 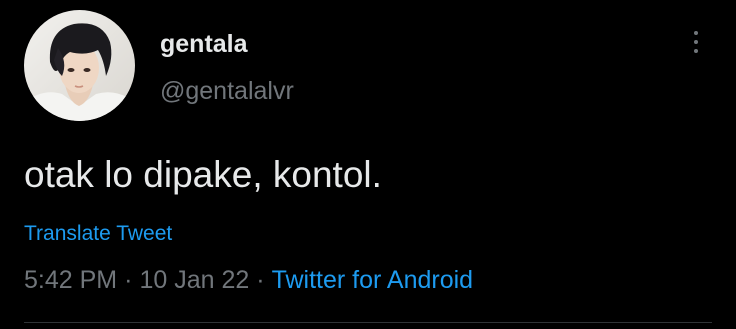 What do you see at coordinates (203, 174) in the screenshot?
I see `tweet-text: otak lo dipake, kontol.` at bounding box center [203, 174].